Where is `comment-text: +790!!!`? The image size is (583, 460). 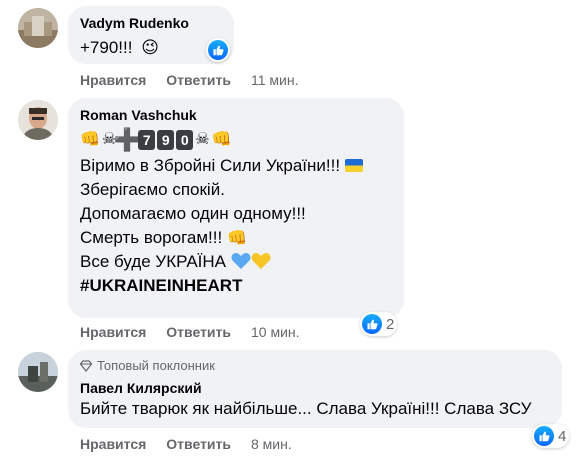
comment-text: +790!!! is located at coordinates (106, 47).